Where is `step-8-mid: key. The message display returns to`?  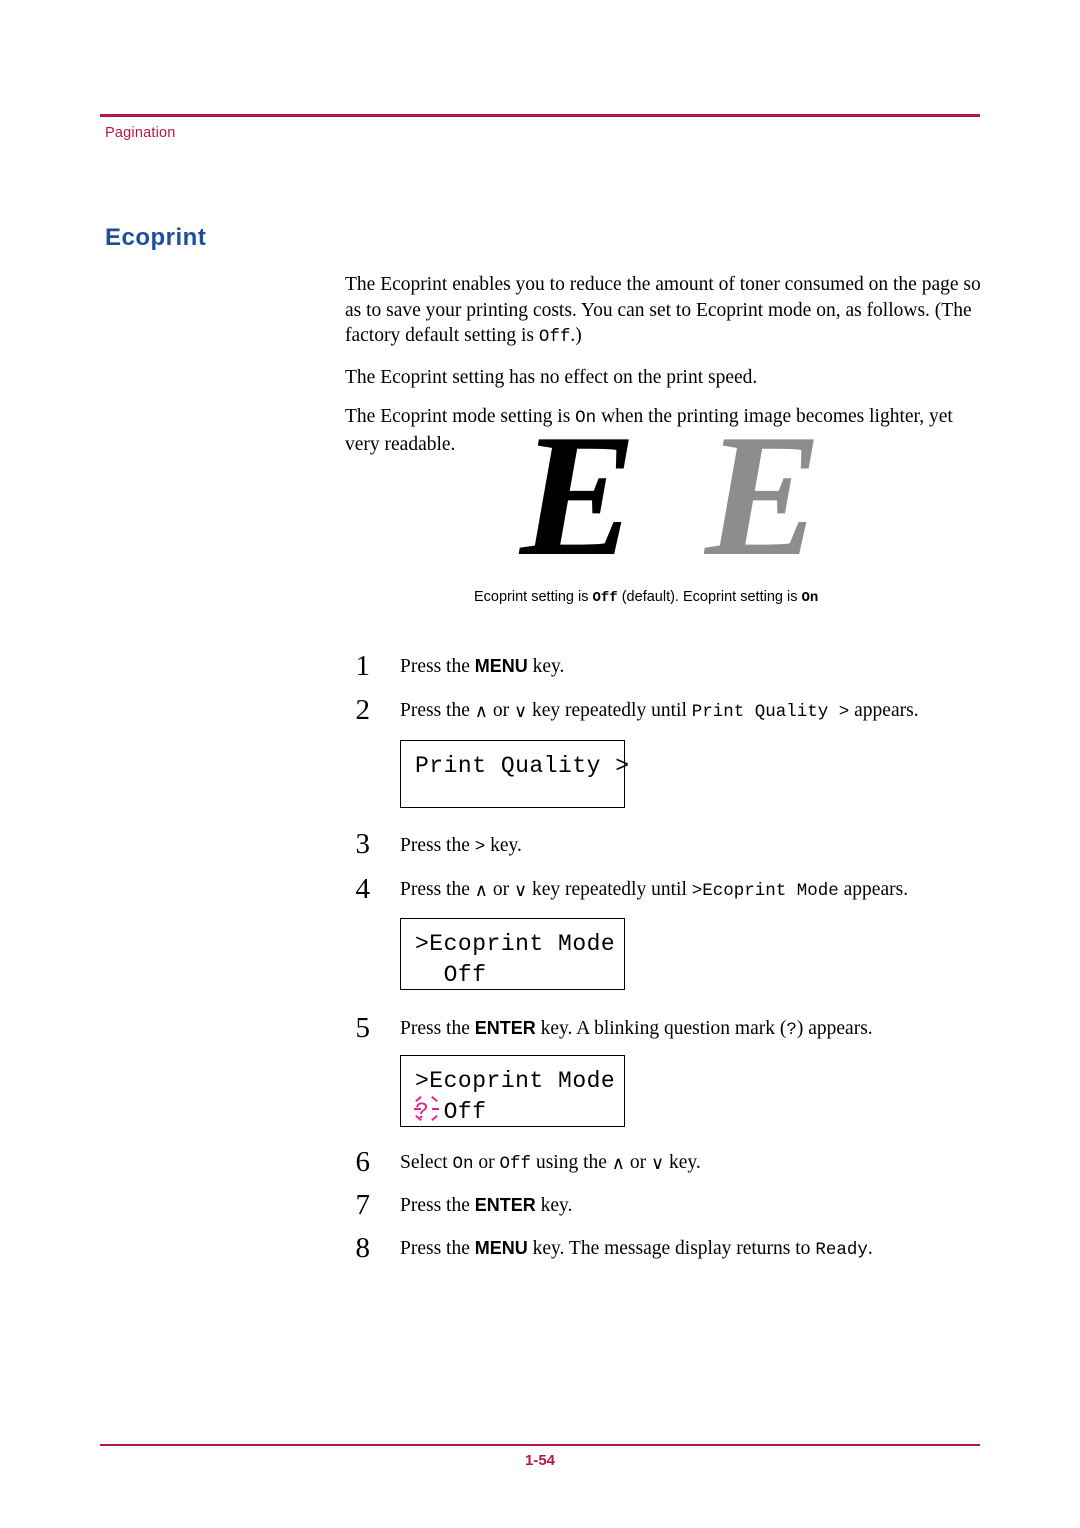 step-8-mid: key. The message display returns to is located at coordinates (671, 1248).